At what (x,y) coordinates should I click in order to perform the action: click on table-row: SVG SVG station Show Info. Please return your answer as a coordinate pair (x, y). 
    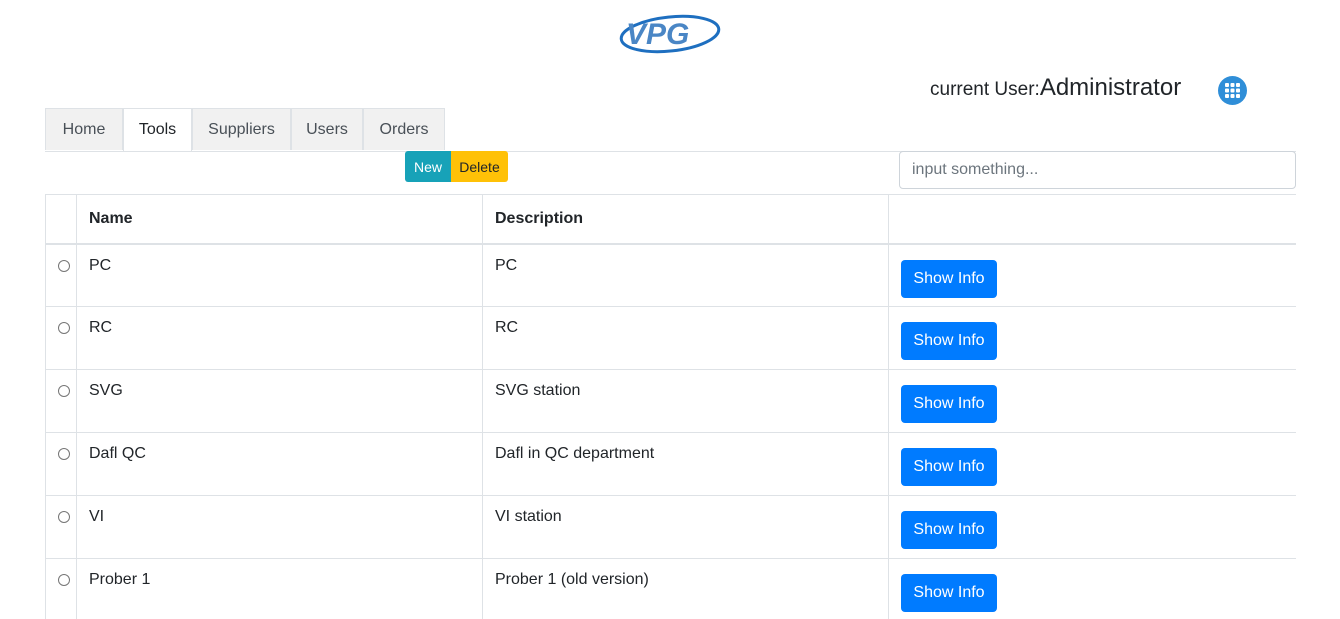
    Looking at the image, I should click on (670, 401).